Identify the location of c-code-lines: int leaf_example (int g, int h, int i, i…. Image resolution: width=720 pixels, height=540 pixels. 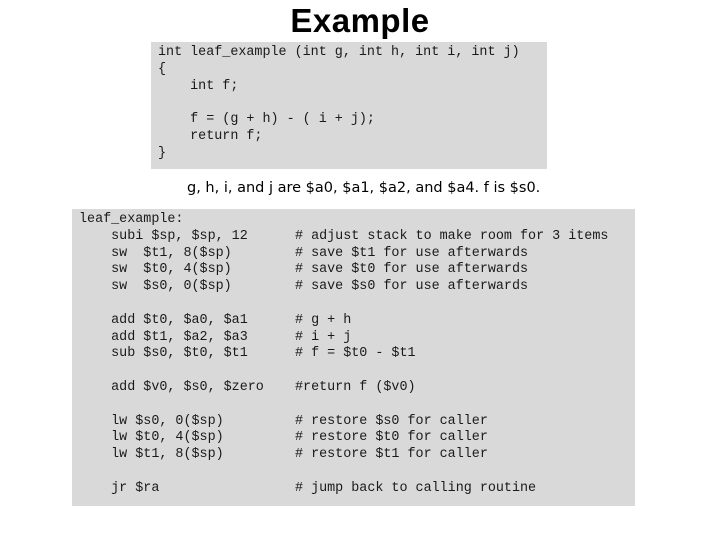
(339, 104).